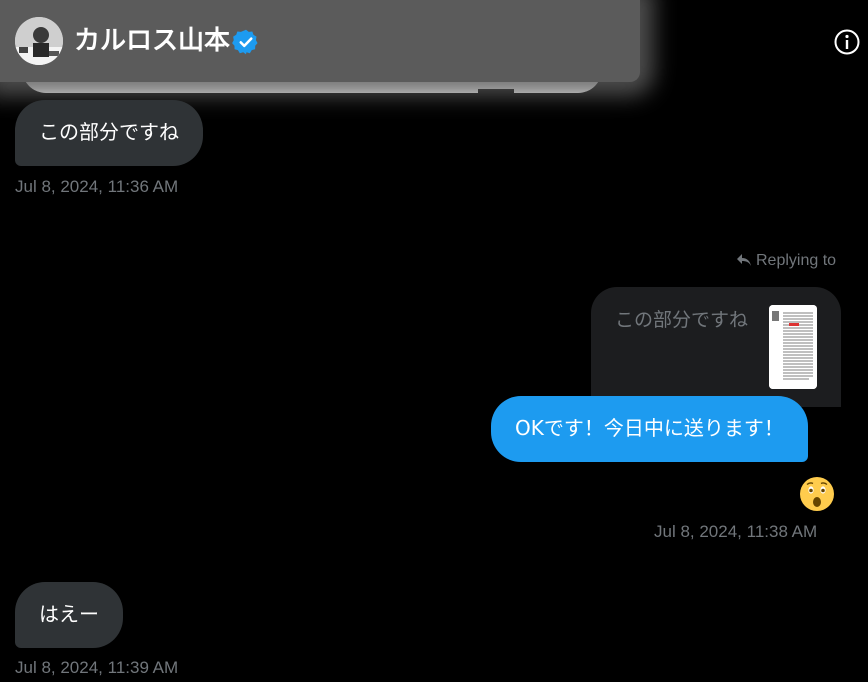 The height and width of the screenshot is (682, 868). Describe the element at coordinates (109, 133) in the screenshot. I see `message-bubble-incoming: この部分ですね` at that location.